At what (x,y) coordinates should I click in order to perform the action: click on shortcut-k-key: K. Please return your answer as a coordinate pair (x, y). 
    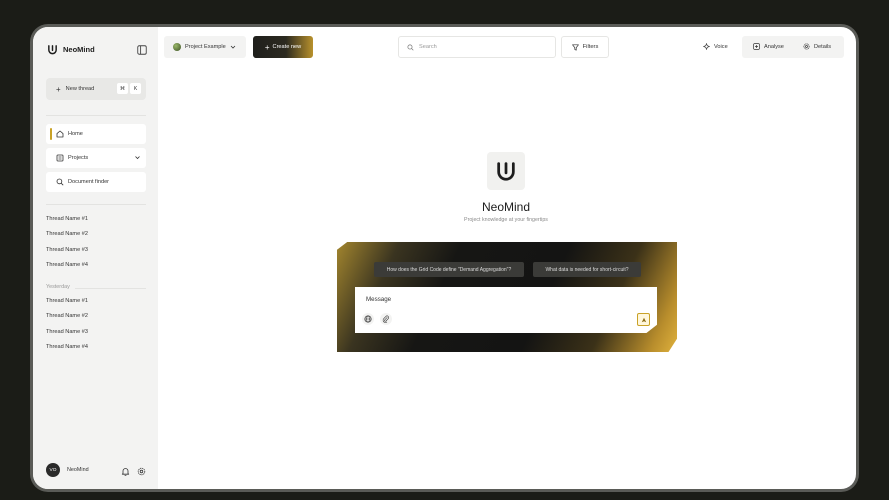
    Looking at the image, I should click on (135, 88).